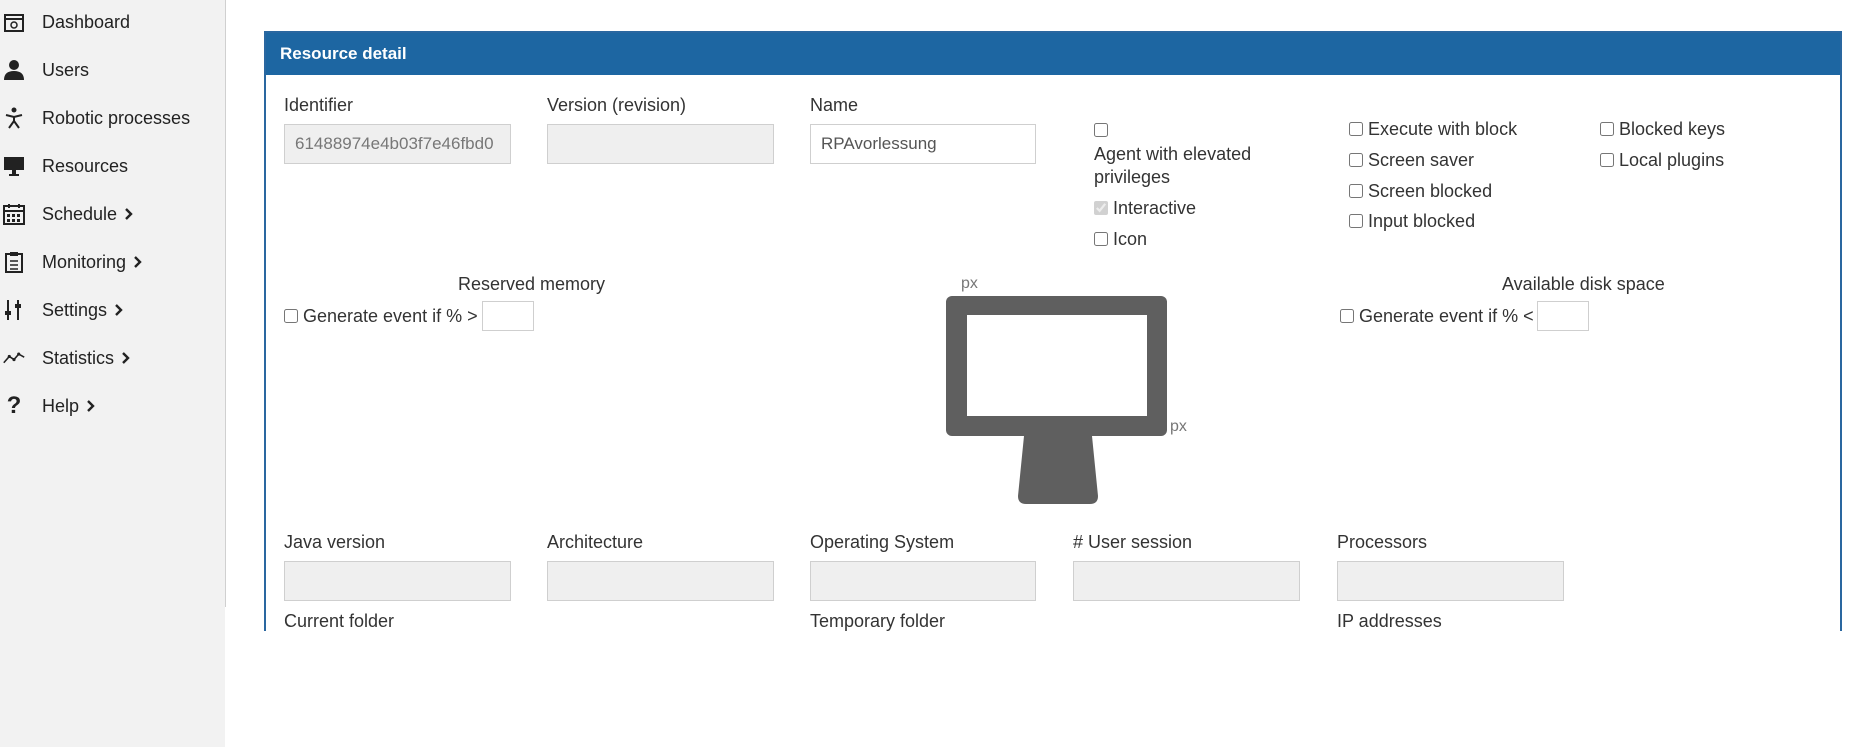 This screenshot has width=1859, height=747. I want to click on input-blocked-label: Input blocked, so click(1422, 221).